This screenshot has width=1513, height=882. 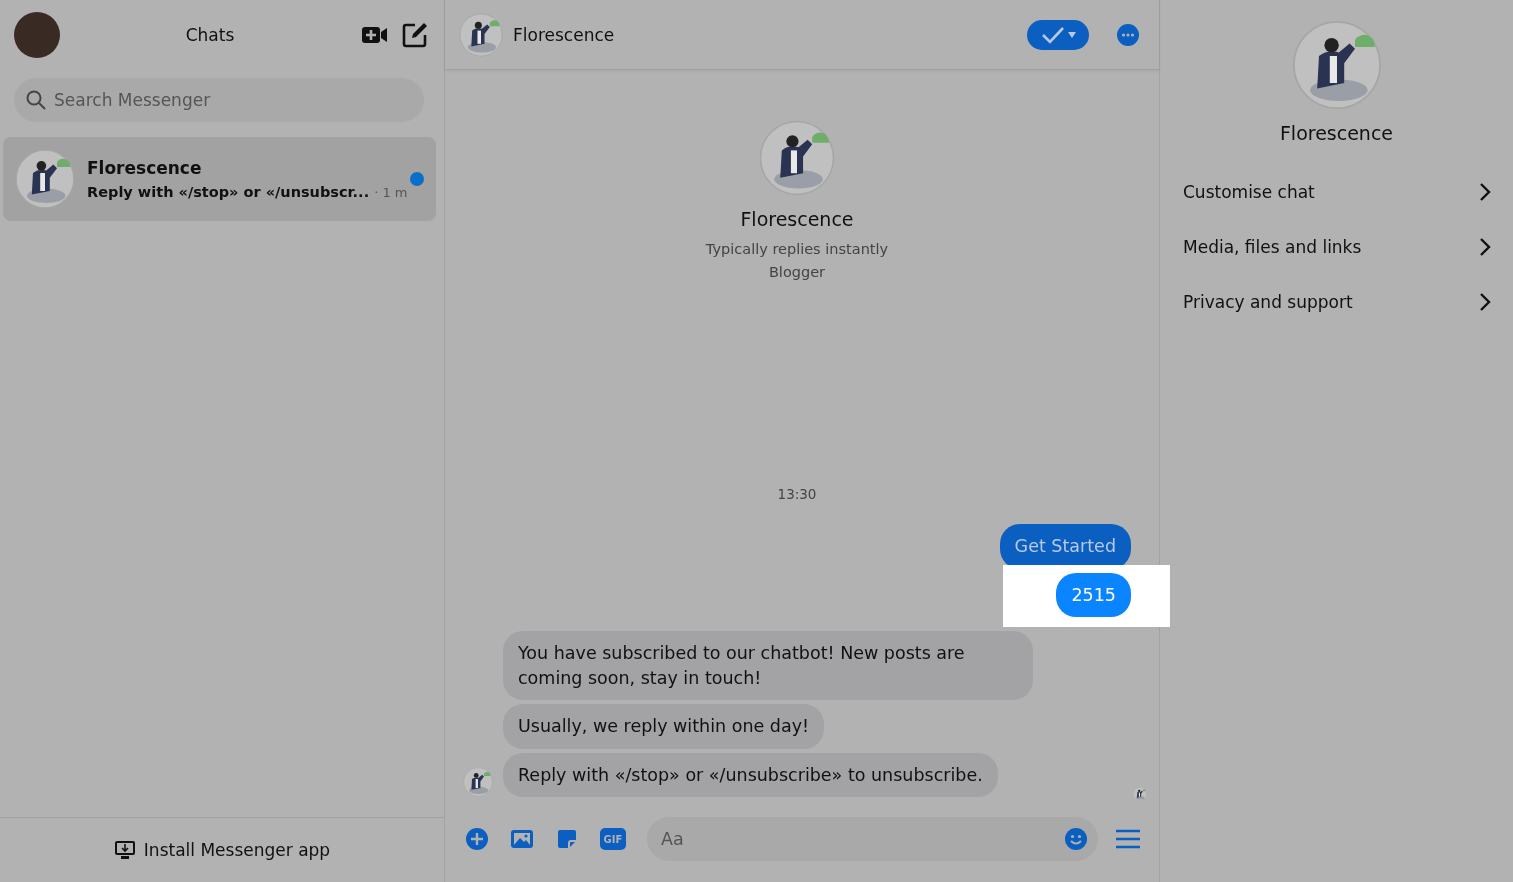 What do you see at coordinates (1336, 301) in the screenshot?
I see `details-menu-item: Privacy and support` at bounding box center [1336, 301].